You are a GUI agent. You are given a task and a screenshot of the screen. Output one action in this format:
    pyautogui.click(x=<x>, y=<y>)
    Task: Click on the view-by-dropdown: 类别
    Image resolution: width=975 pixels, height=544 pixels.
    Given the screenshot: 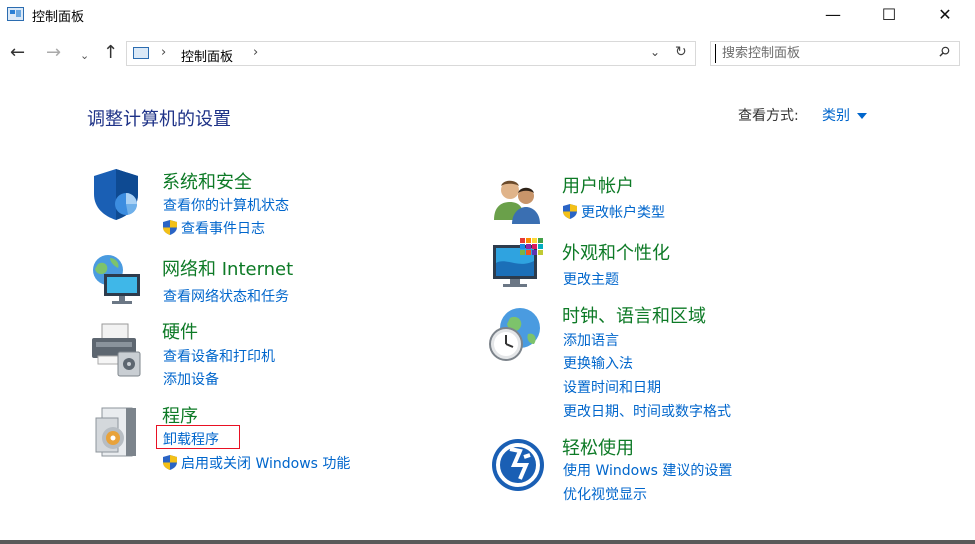 What is the action you would take?
    pyautogui.click(x=844, y=115)
    